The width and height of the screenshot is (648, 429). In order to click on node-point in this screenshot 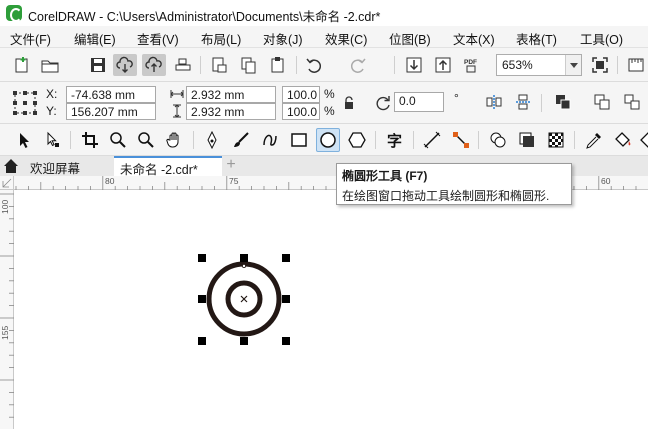, I will do `click(243, 266)`.